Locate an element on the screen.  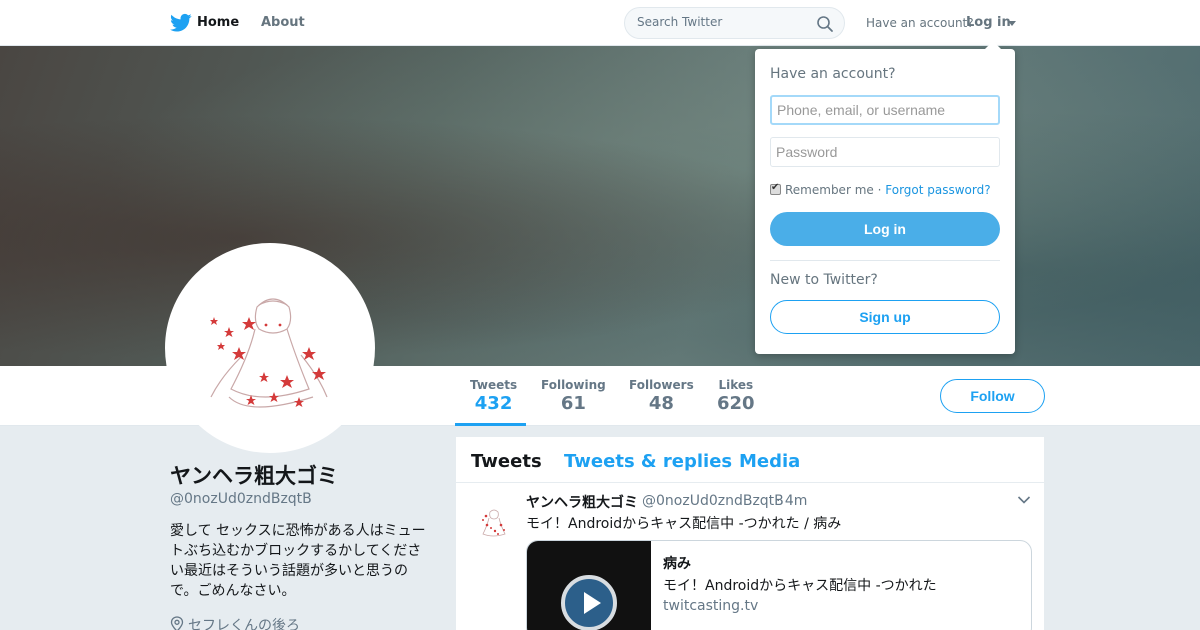
password-field is located at coordinates (885, 152).